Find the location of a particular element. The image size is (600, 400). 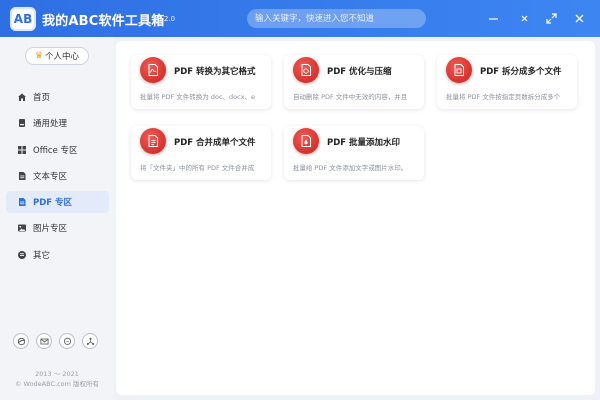

sidebar-item-other: 其它 is located at coordinates (57, 255).